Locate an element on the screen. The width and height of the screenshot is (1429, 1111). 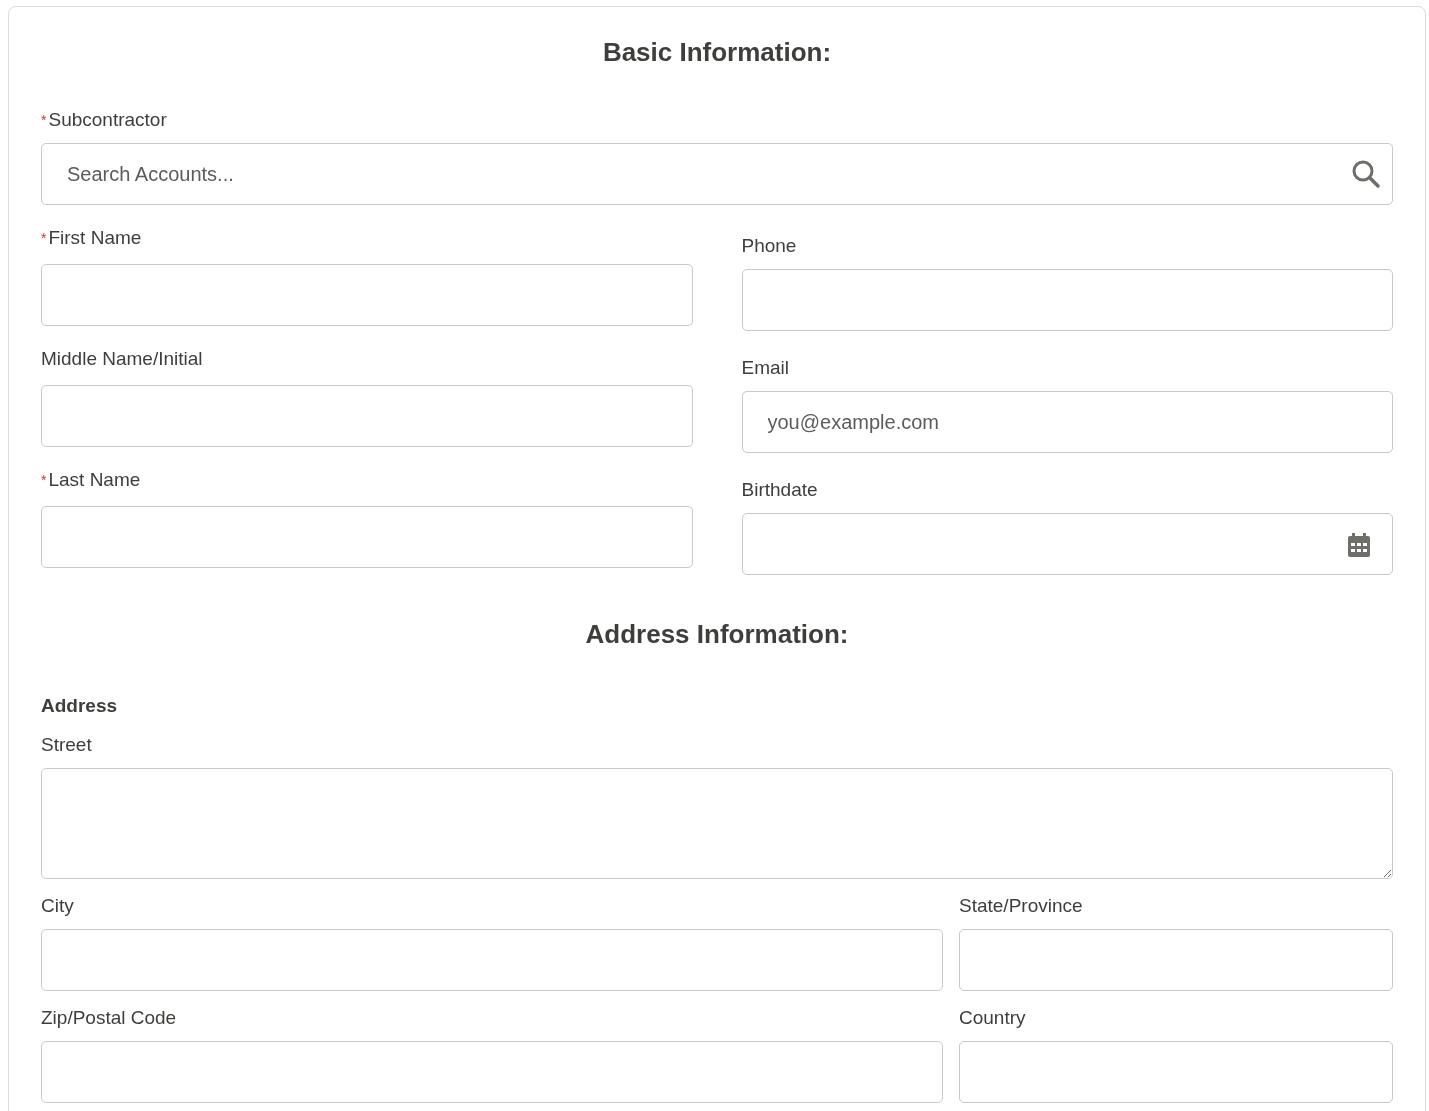
search-icon is located at coordinates (1366, 174).